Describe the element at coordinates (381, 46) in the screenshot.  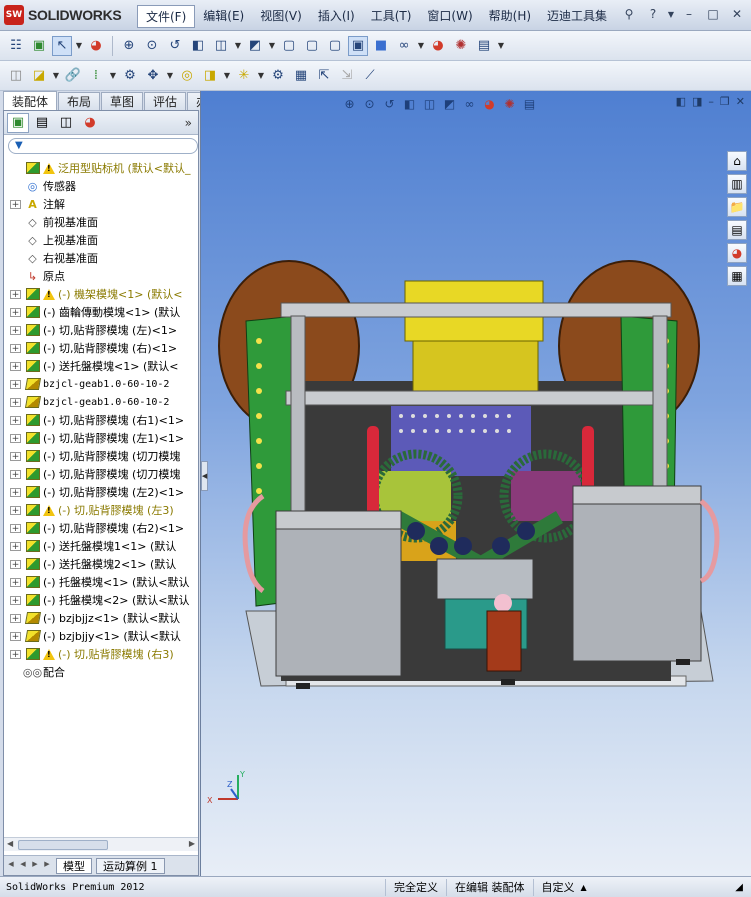
I see `shaded-icon: ■` at that location.